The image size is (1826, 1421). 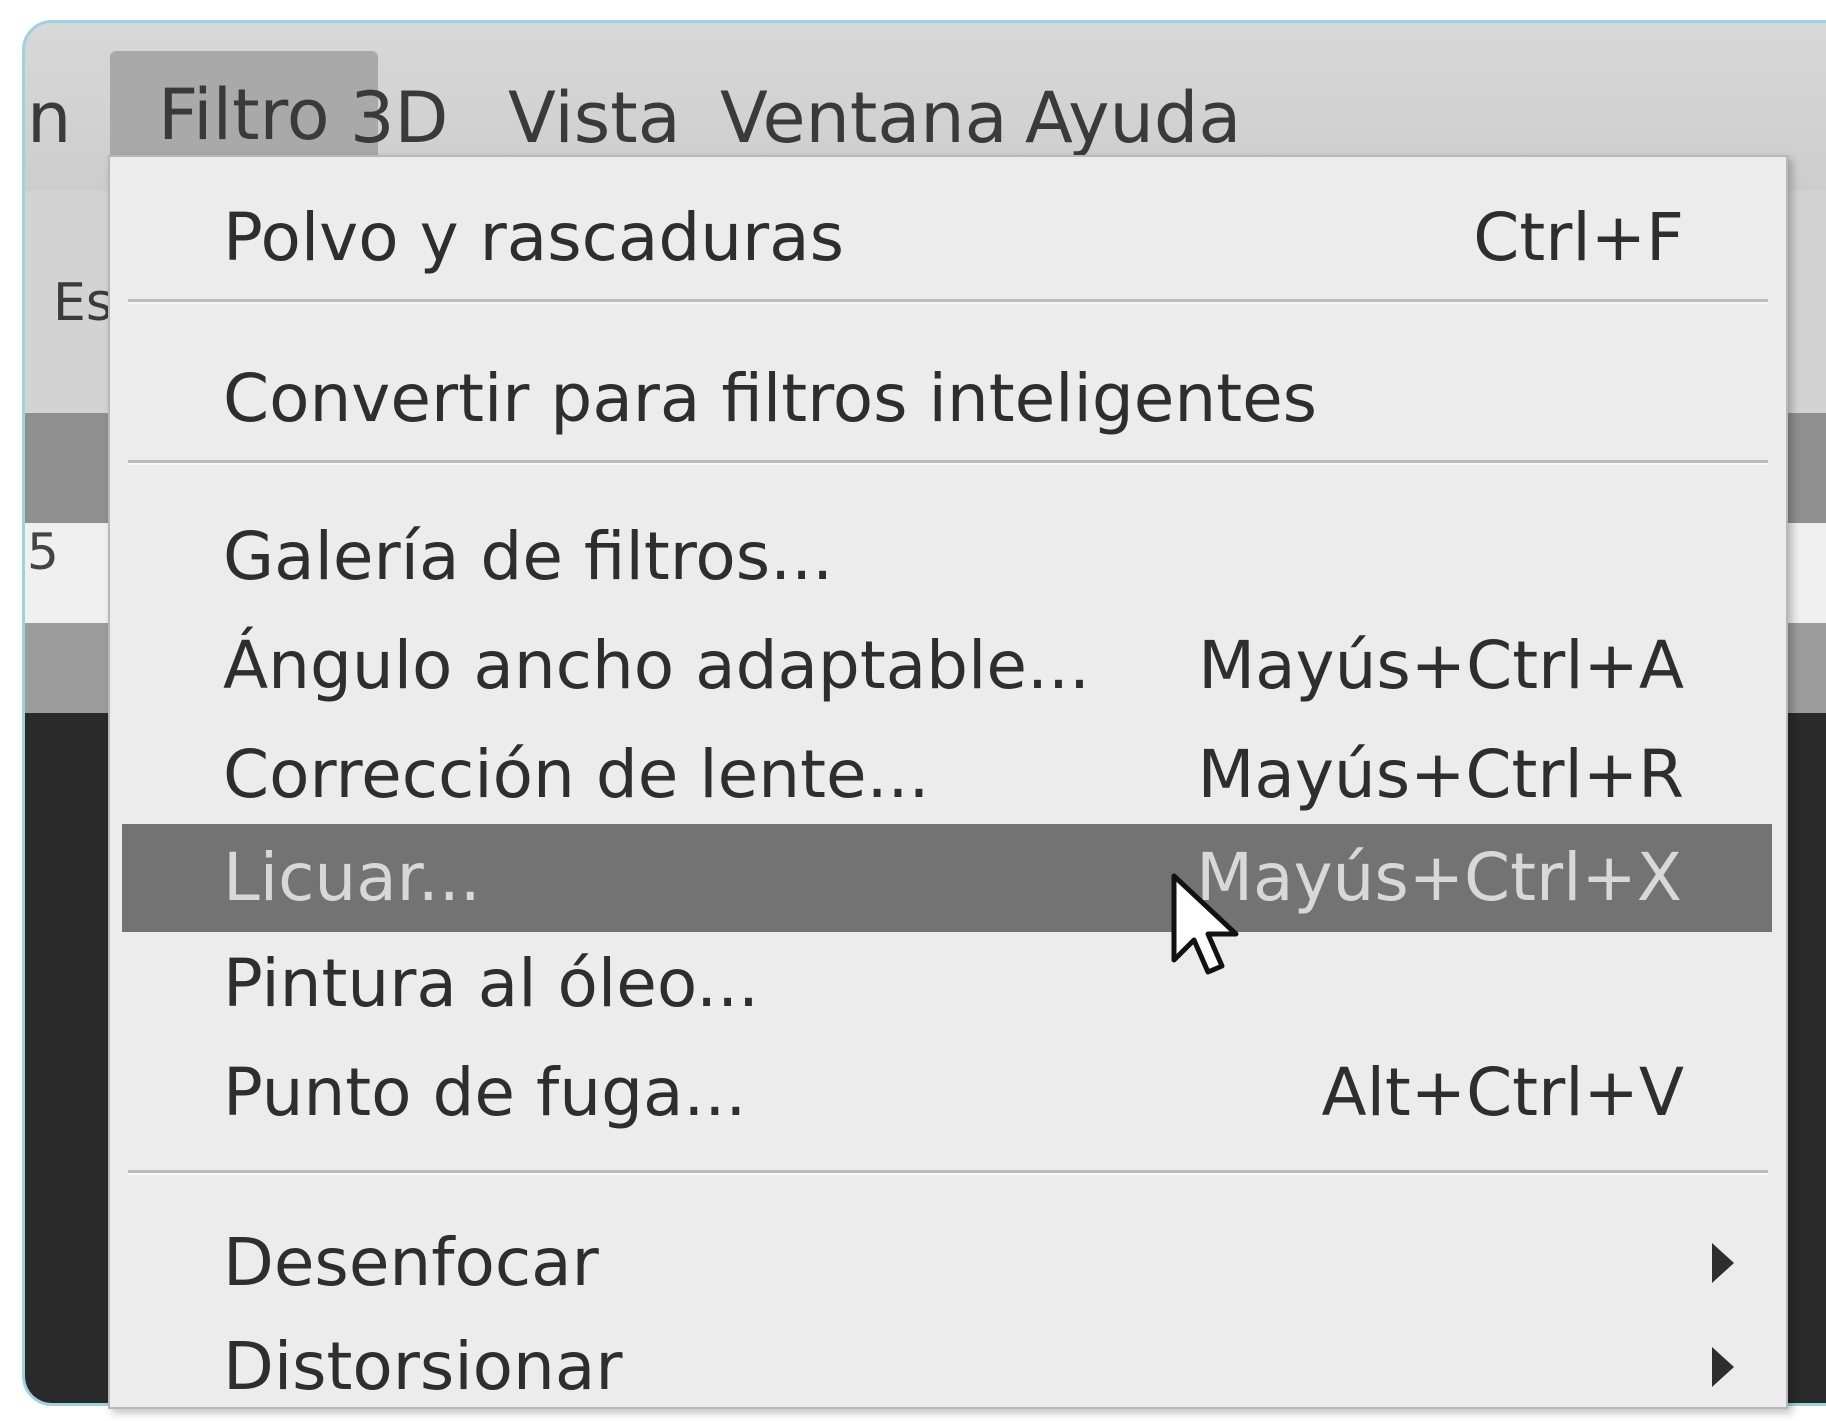 I want to click on menu-item-convertir-filtros-inteligentes: Convertir para filtros inteligentes, so click(x=948, y=399).